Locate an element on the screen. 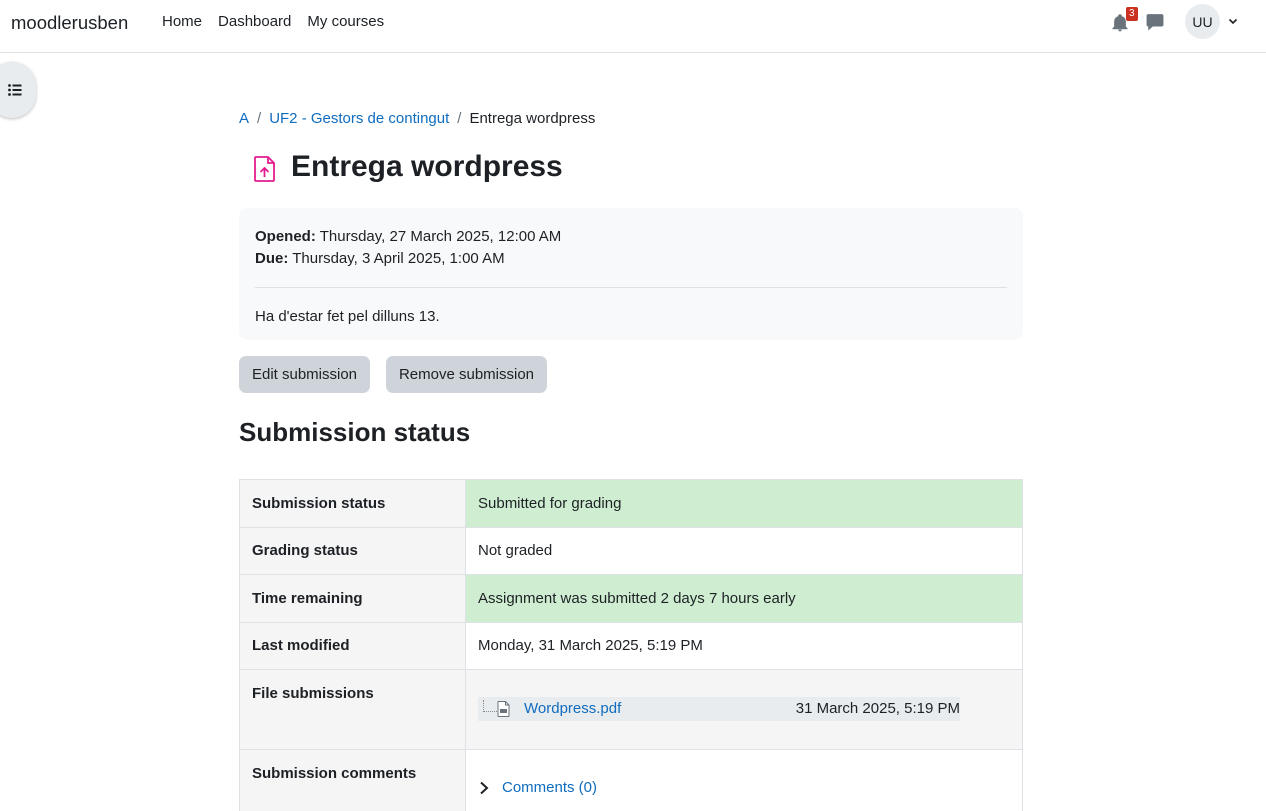  remove-submission-button: Remove submission is located at coordinates (466, 374).